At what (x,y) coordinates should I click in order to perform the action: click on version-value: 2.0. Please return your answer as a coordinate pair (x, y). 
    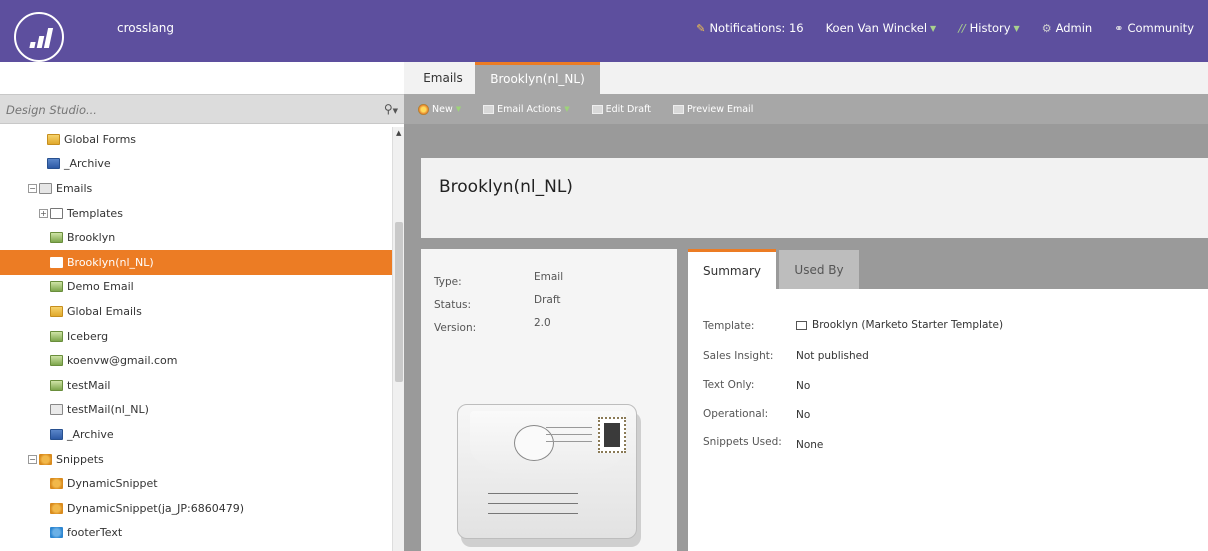
    Looking at the image, I should click on (542, 323).